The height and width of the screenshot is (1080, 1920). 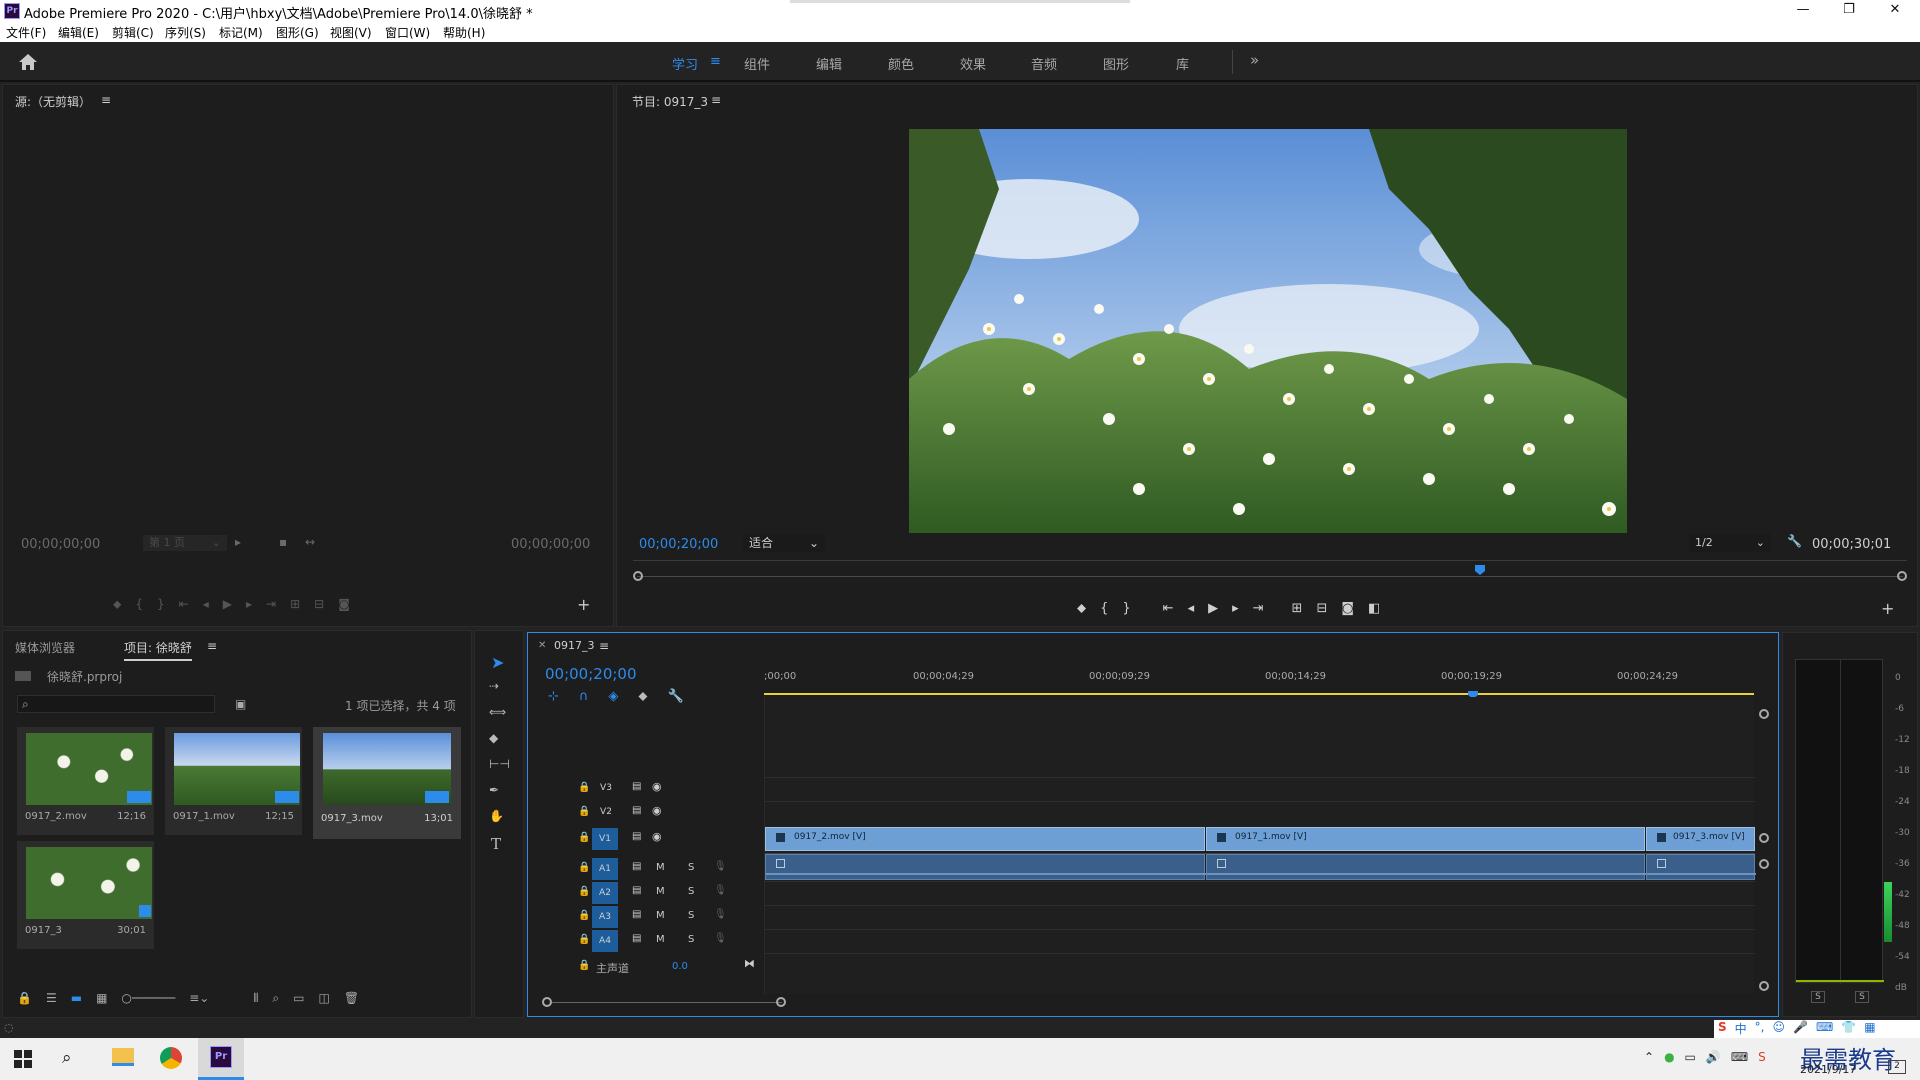 I want to click on restore-button: ❐, so click(x=1849, y=11).